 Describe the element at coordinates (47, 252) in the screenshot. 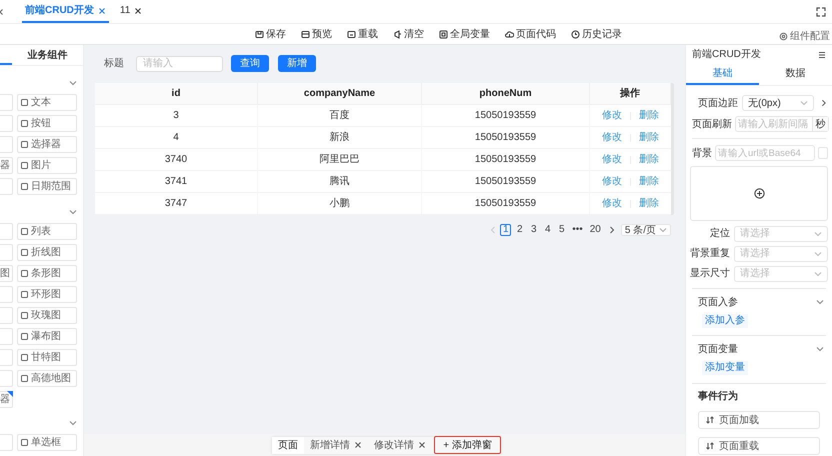

I see `component-item: 折线图` at that location.